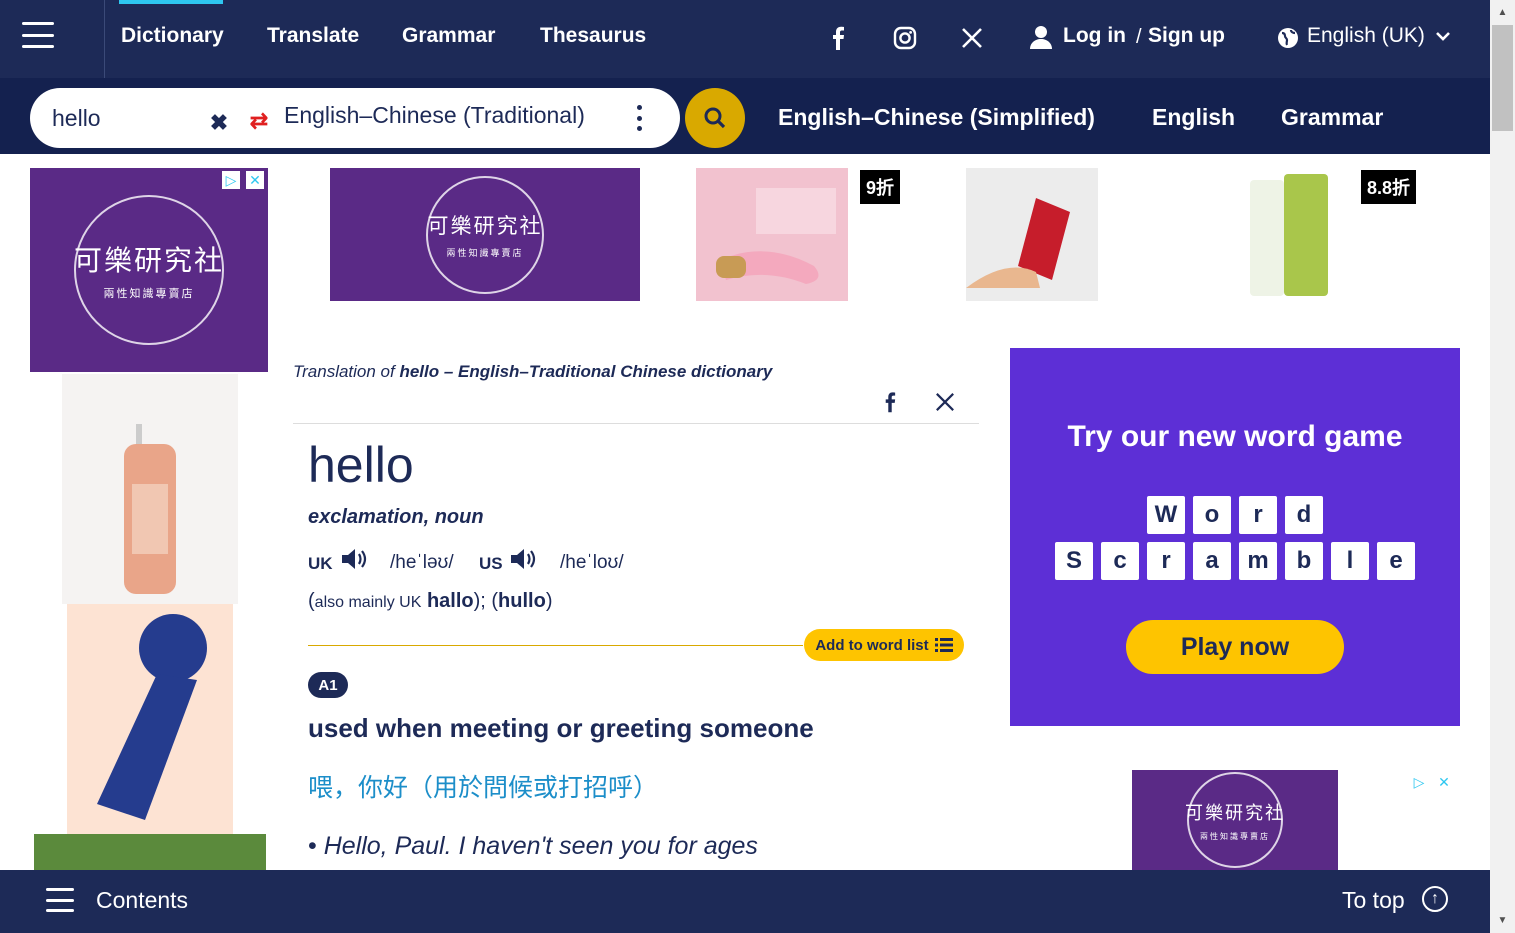 This screenshot has height=933, width=1515. Describe the element at coordinates (731, 846) in the screenshot. I see `example-link-ages: ages` at that location.